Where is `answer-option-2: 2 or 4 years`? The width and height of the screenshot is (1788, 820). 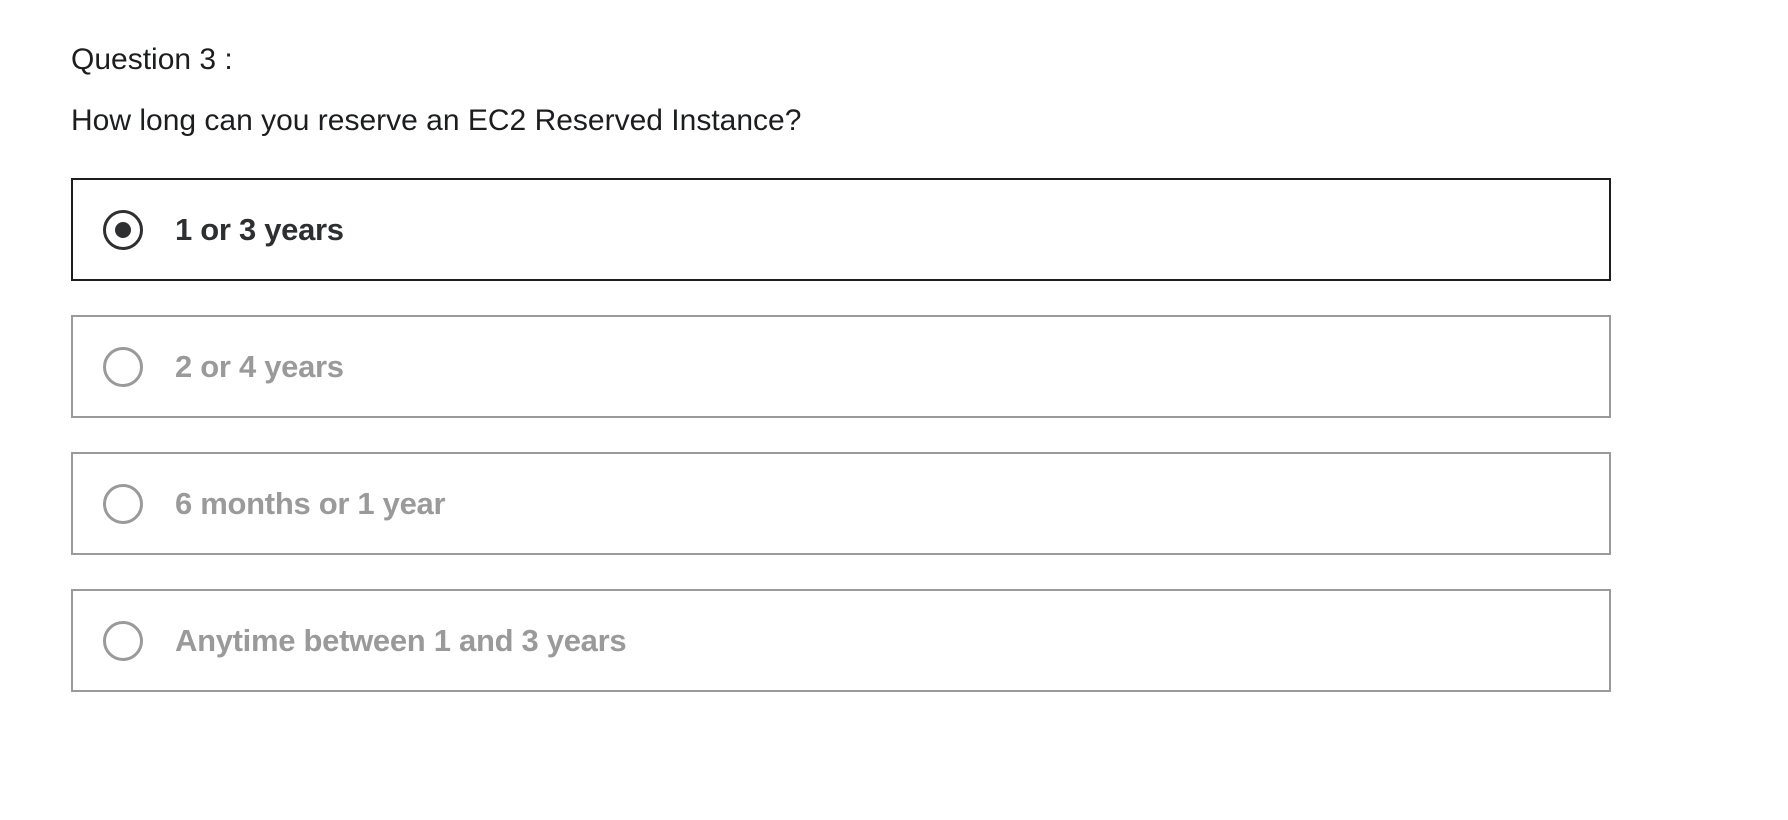
answer-option-2: 2 or 4 years is located at coordinates (841, 366).